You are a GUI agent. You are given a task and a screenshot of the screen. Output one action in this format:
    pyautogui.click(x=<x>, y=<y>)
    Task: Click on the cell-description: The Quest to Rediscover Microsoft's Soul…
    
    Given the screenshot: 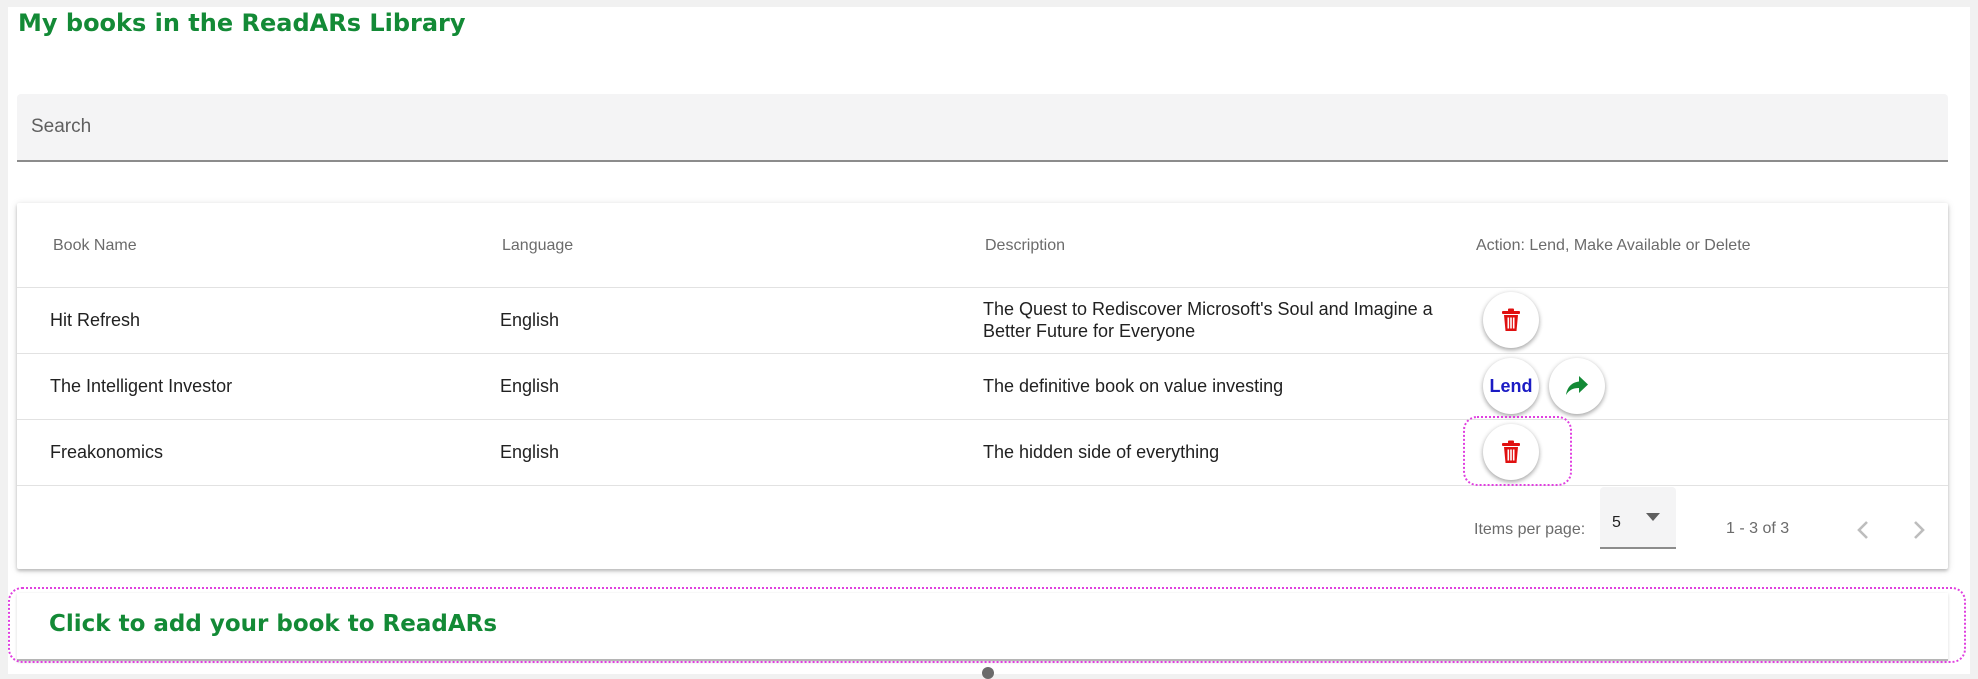 What is the action you would take?
    pyautogui.click(x=1208, y=320)
    